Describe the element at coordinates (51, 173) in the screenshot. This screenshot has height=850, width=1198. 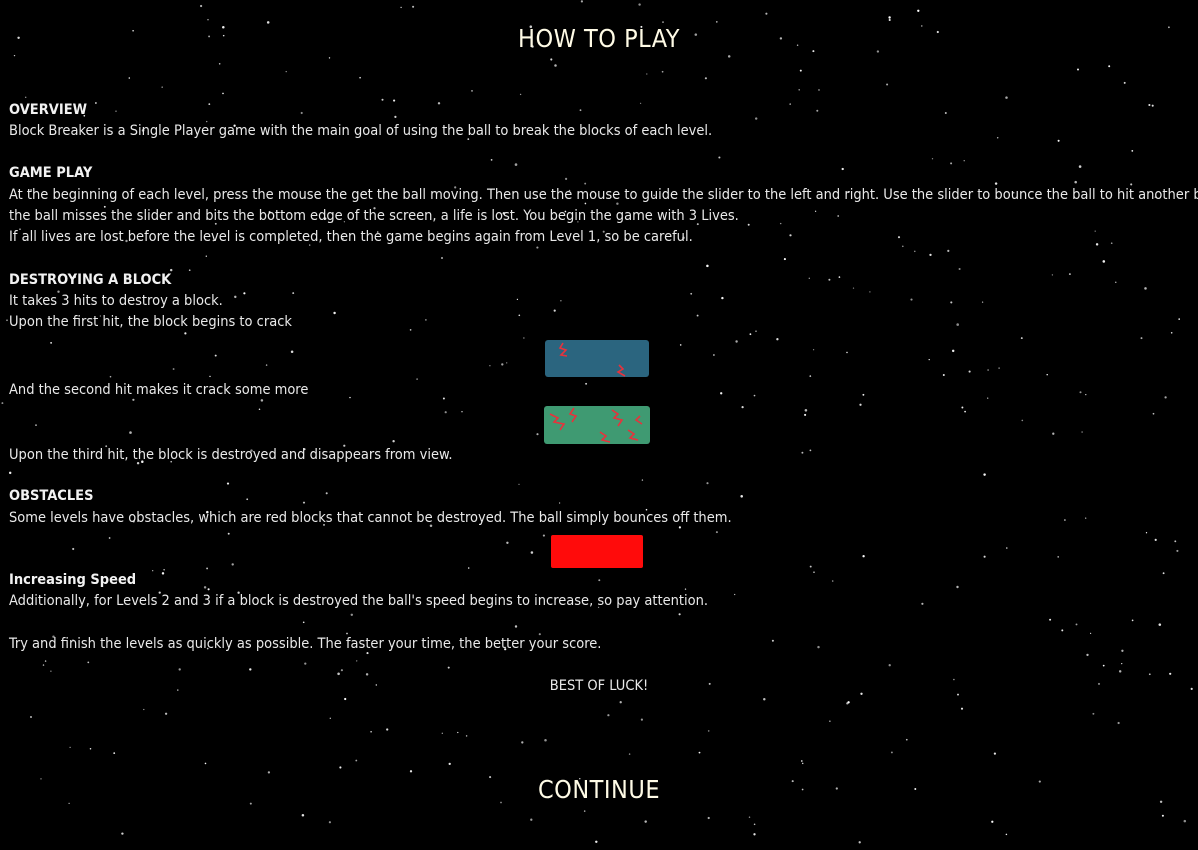
I see `gameplay-heading: GAME PLAY` at that location.